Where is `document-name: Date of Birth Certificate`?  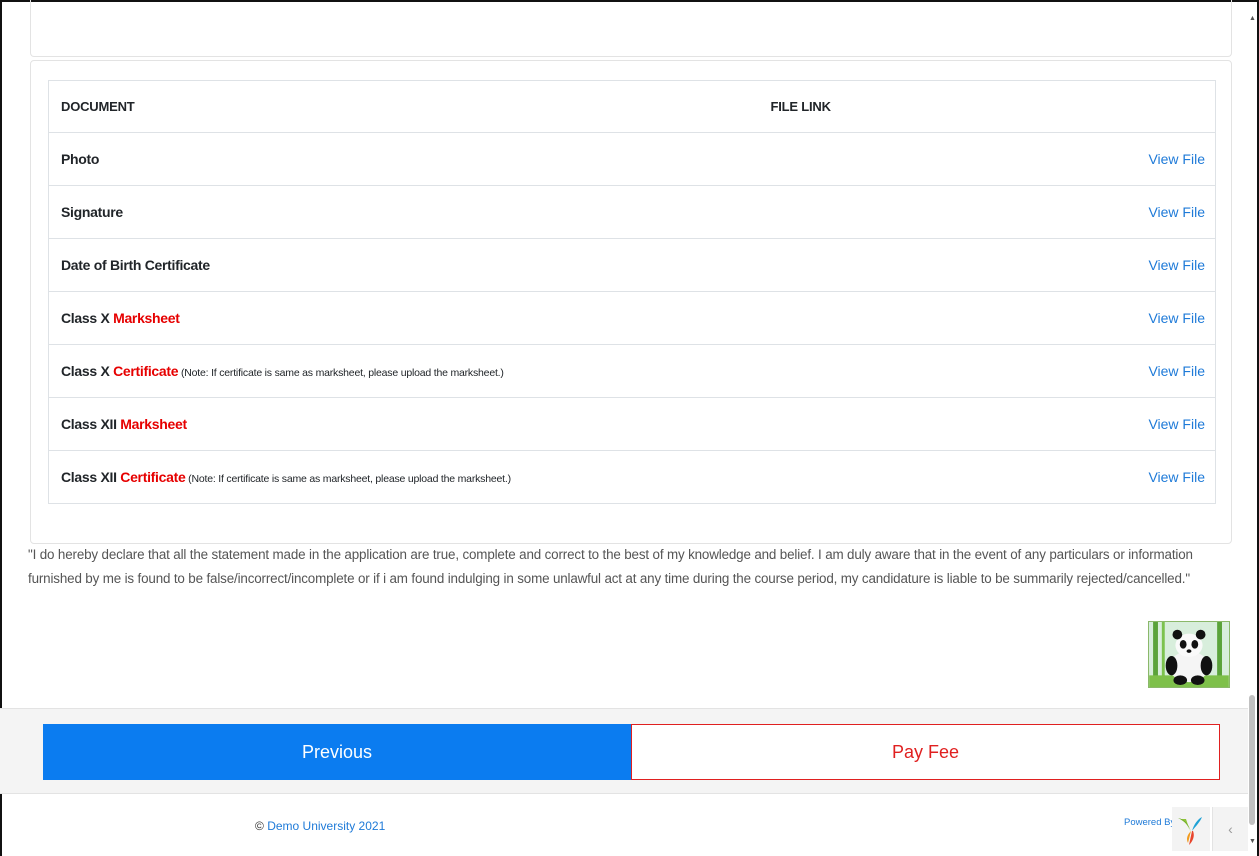 document-name: Date of Birth Certificate is located at coordinates (135, 265).